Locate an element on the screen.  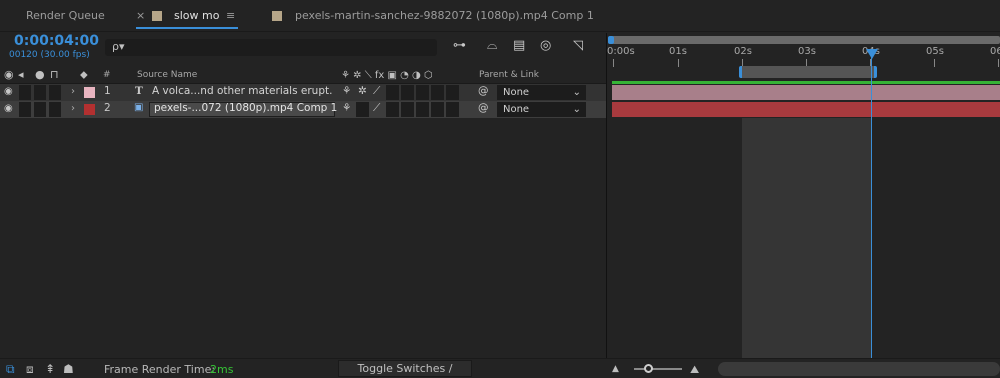
playhead-line is located at coordinates (871, 204).